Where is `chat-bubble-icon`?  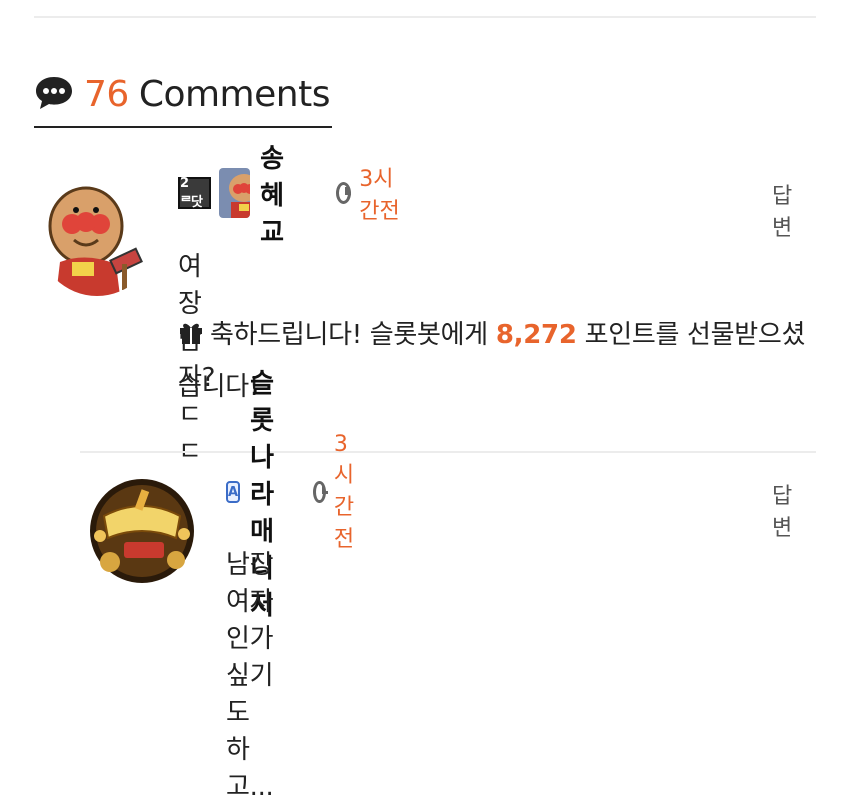 chat-bubble-icon is located at coordinates (54, 95).